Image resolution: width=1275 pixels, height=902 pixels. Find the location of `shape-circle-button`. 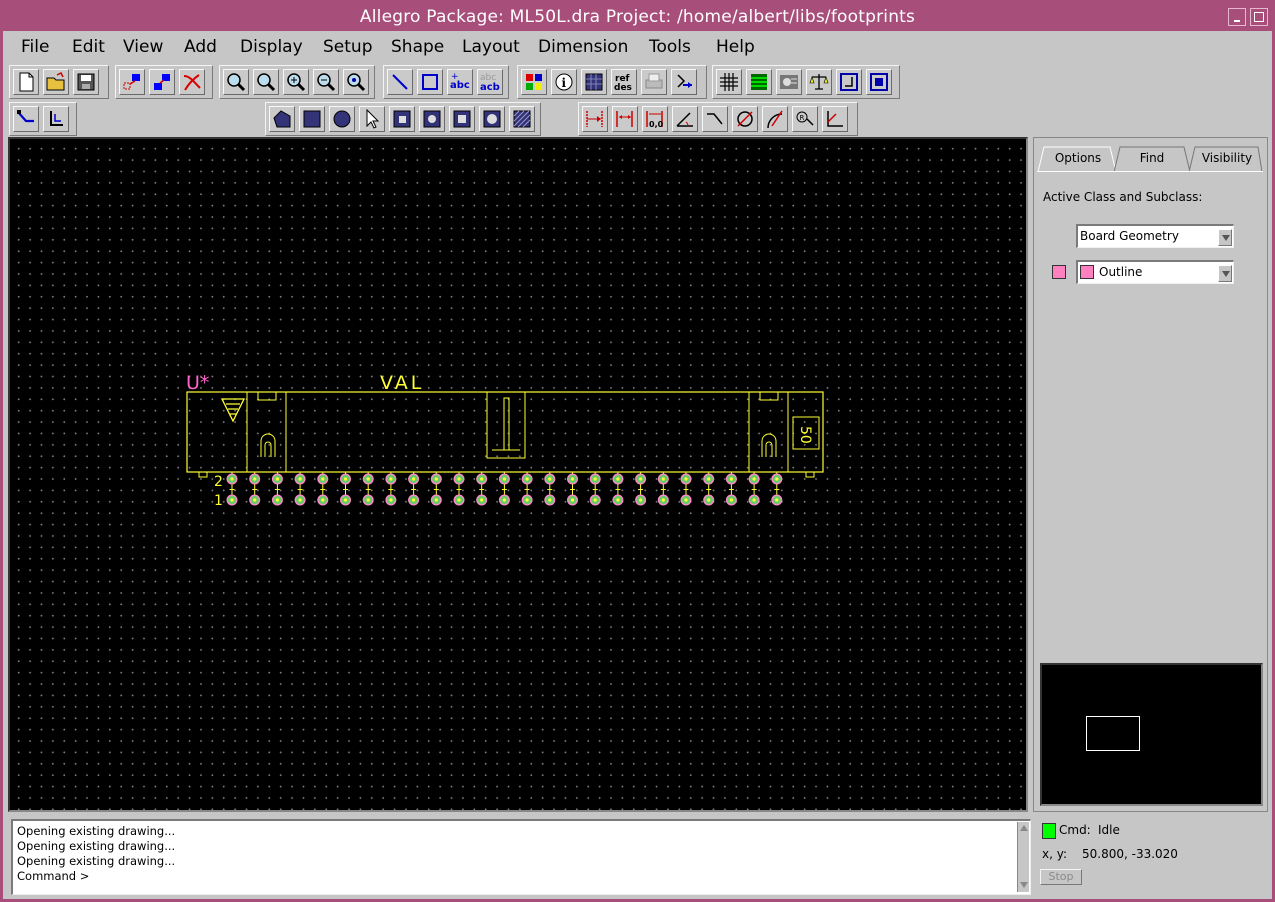

shape-circle-button is located at coordinates (342, 119).